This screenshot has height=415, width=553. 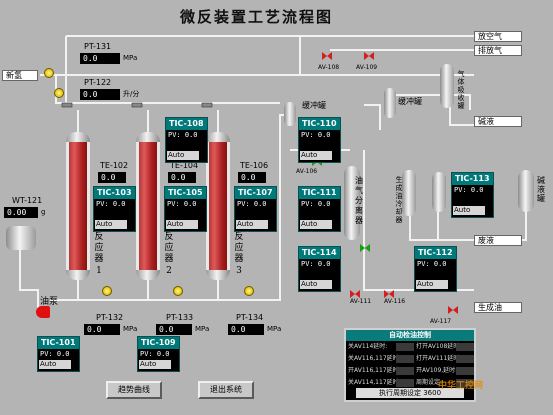 What do you see at coordinates (361, 301) in the screenshot?
I see `valve-av111-label: AV-111` at bounding box center [361, 301].